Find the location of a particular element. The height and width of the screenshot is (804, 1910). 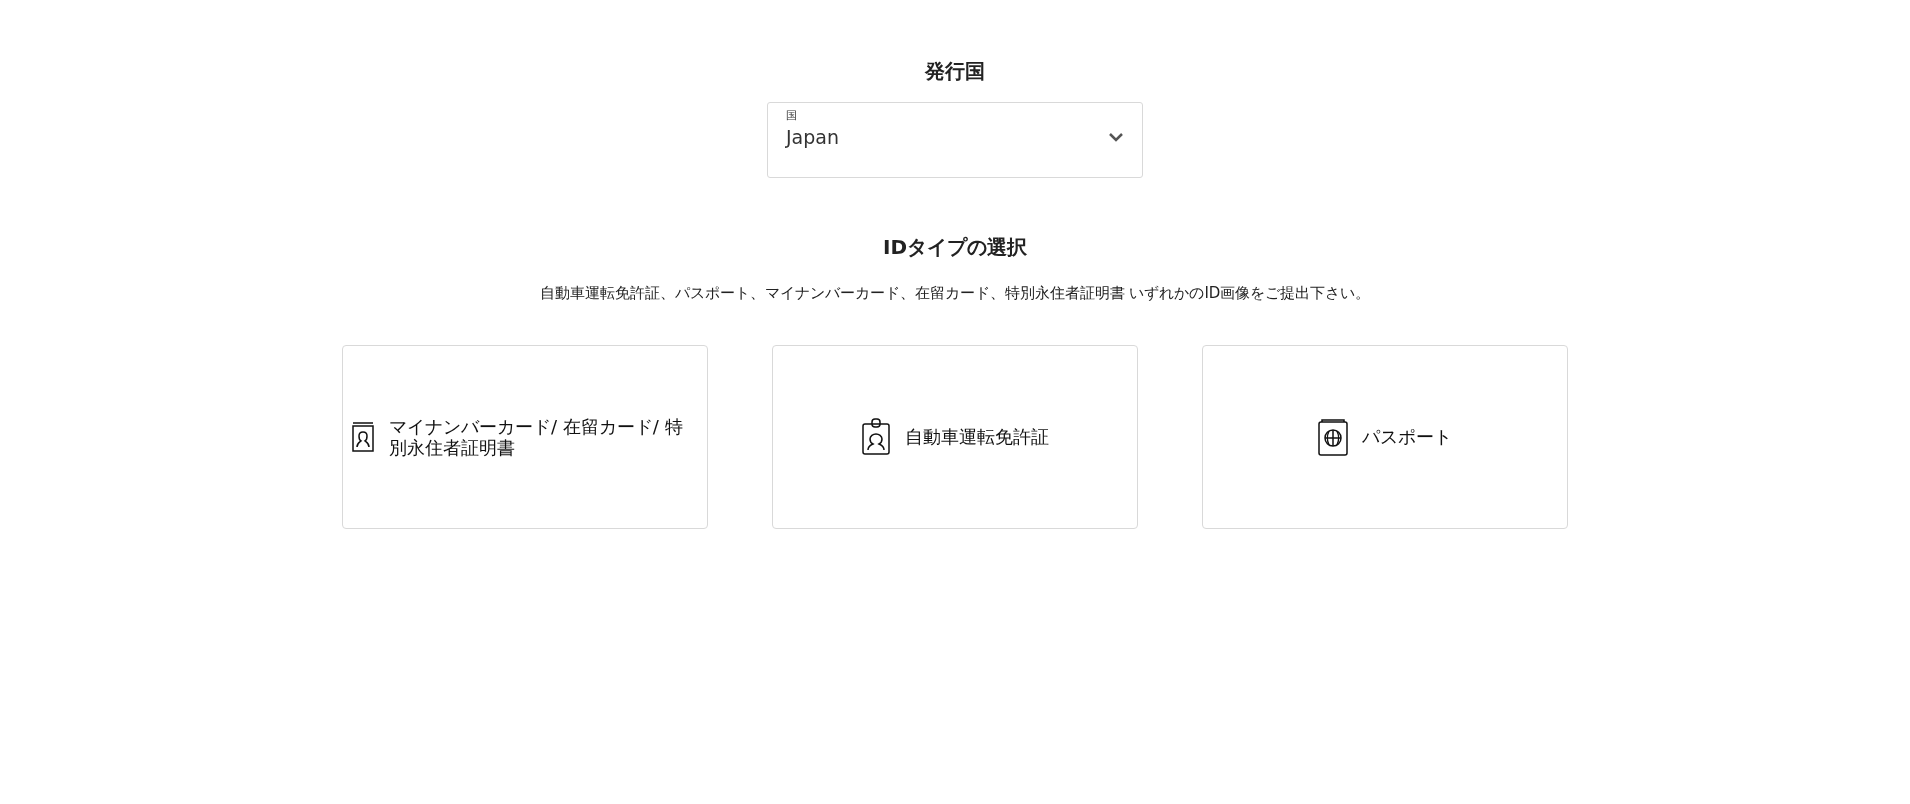

id-type-card: パスポート is located at coordinates (1385, 436).